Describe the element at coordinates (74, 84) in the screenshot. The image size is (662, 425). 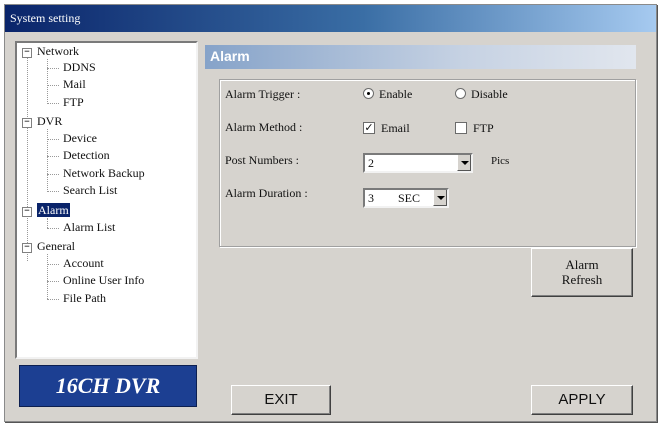
I see `tree-item-mail: Mail` at that location.